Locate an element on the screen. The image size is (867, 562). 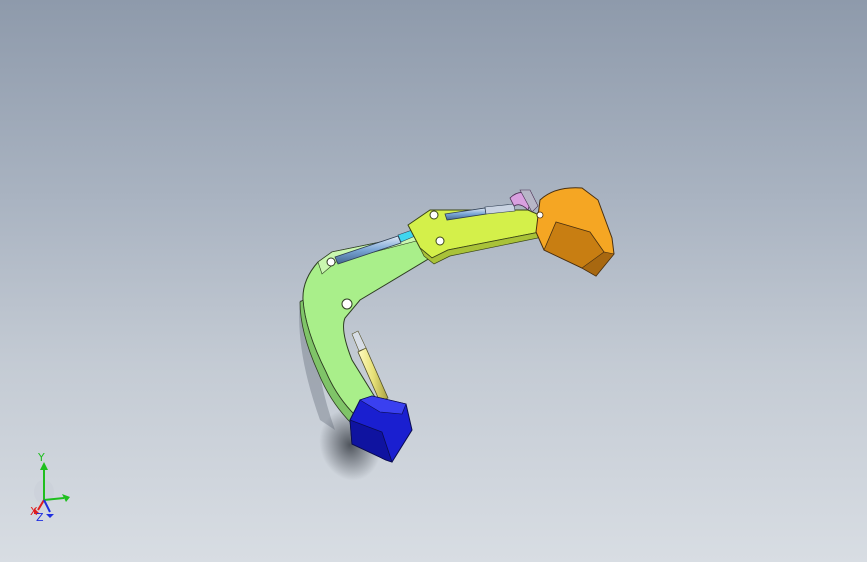
reference-triad: Y X Z is located at coordinates (52, 488).